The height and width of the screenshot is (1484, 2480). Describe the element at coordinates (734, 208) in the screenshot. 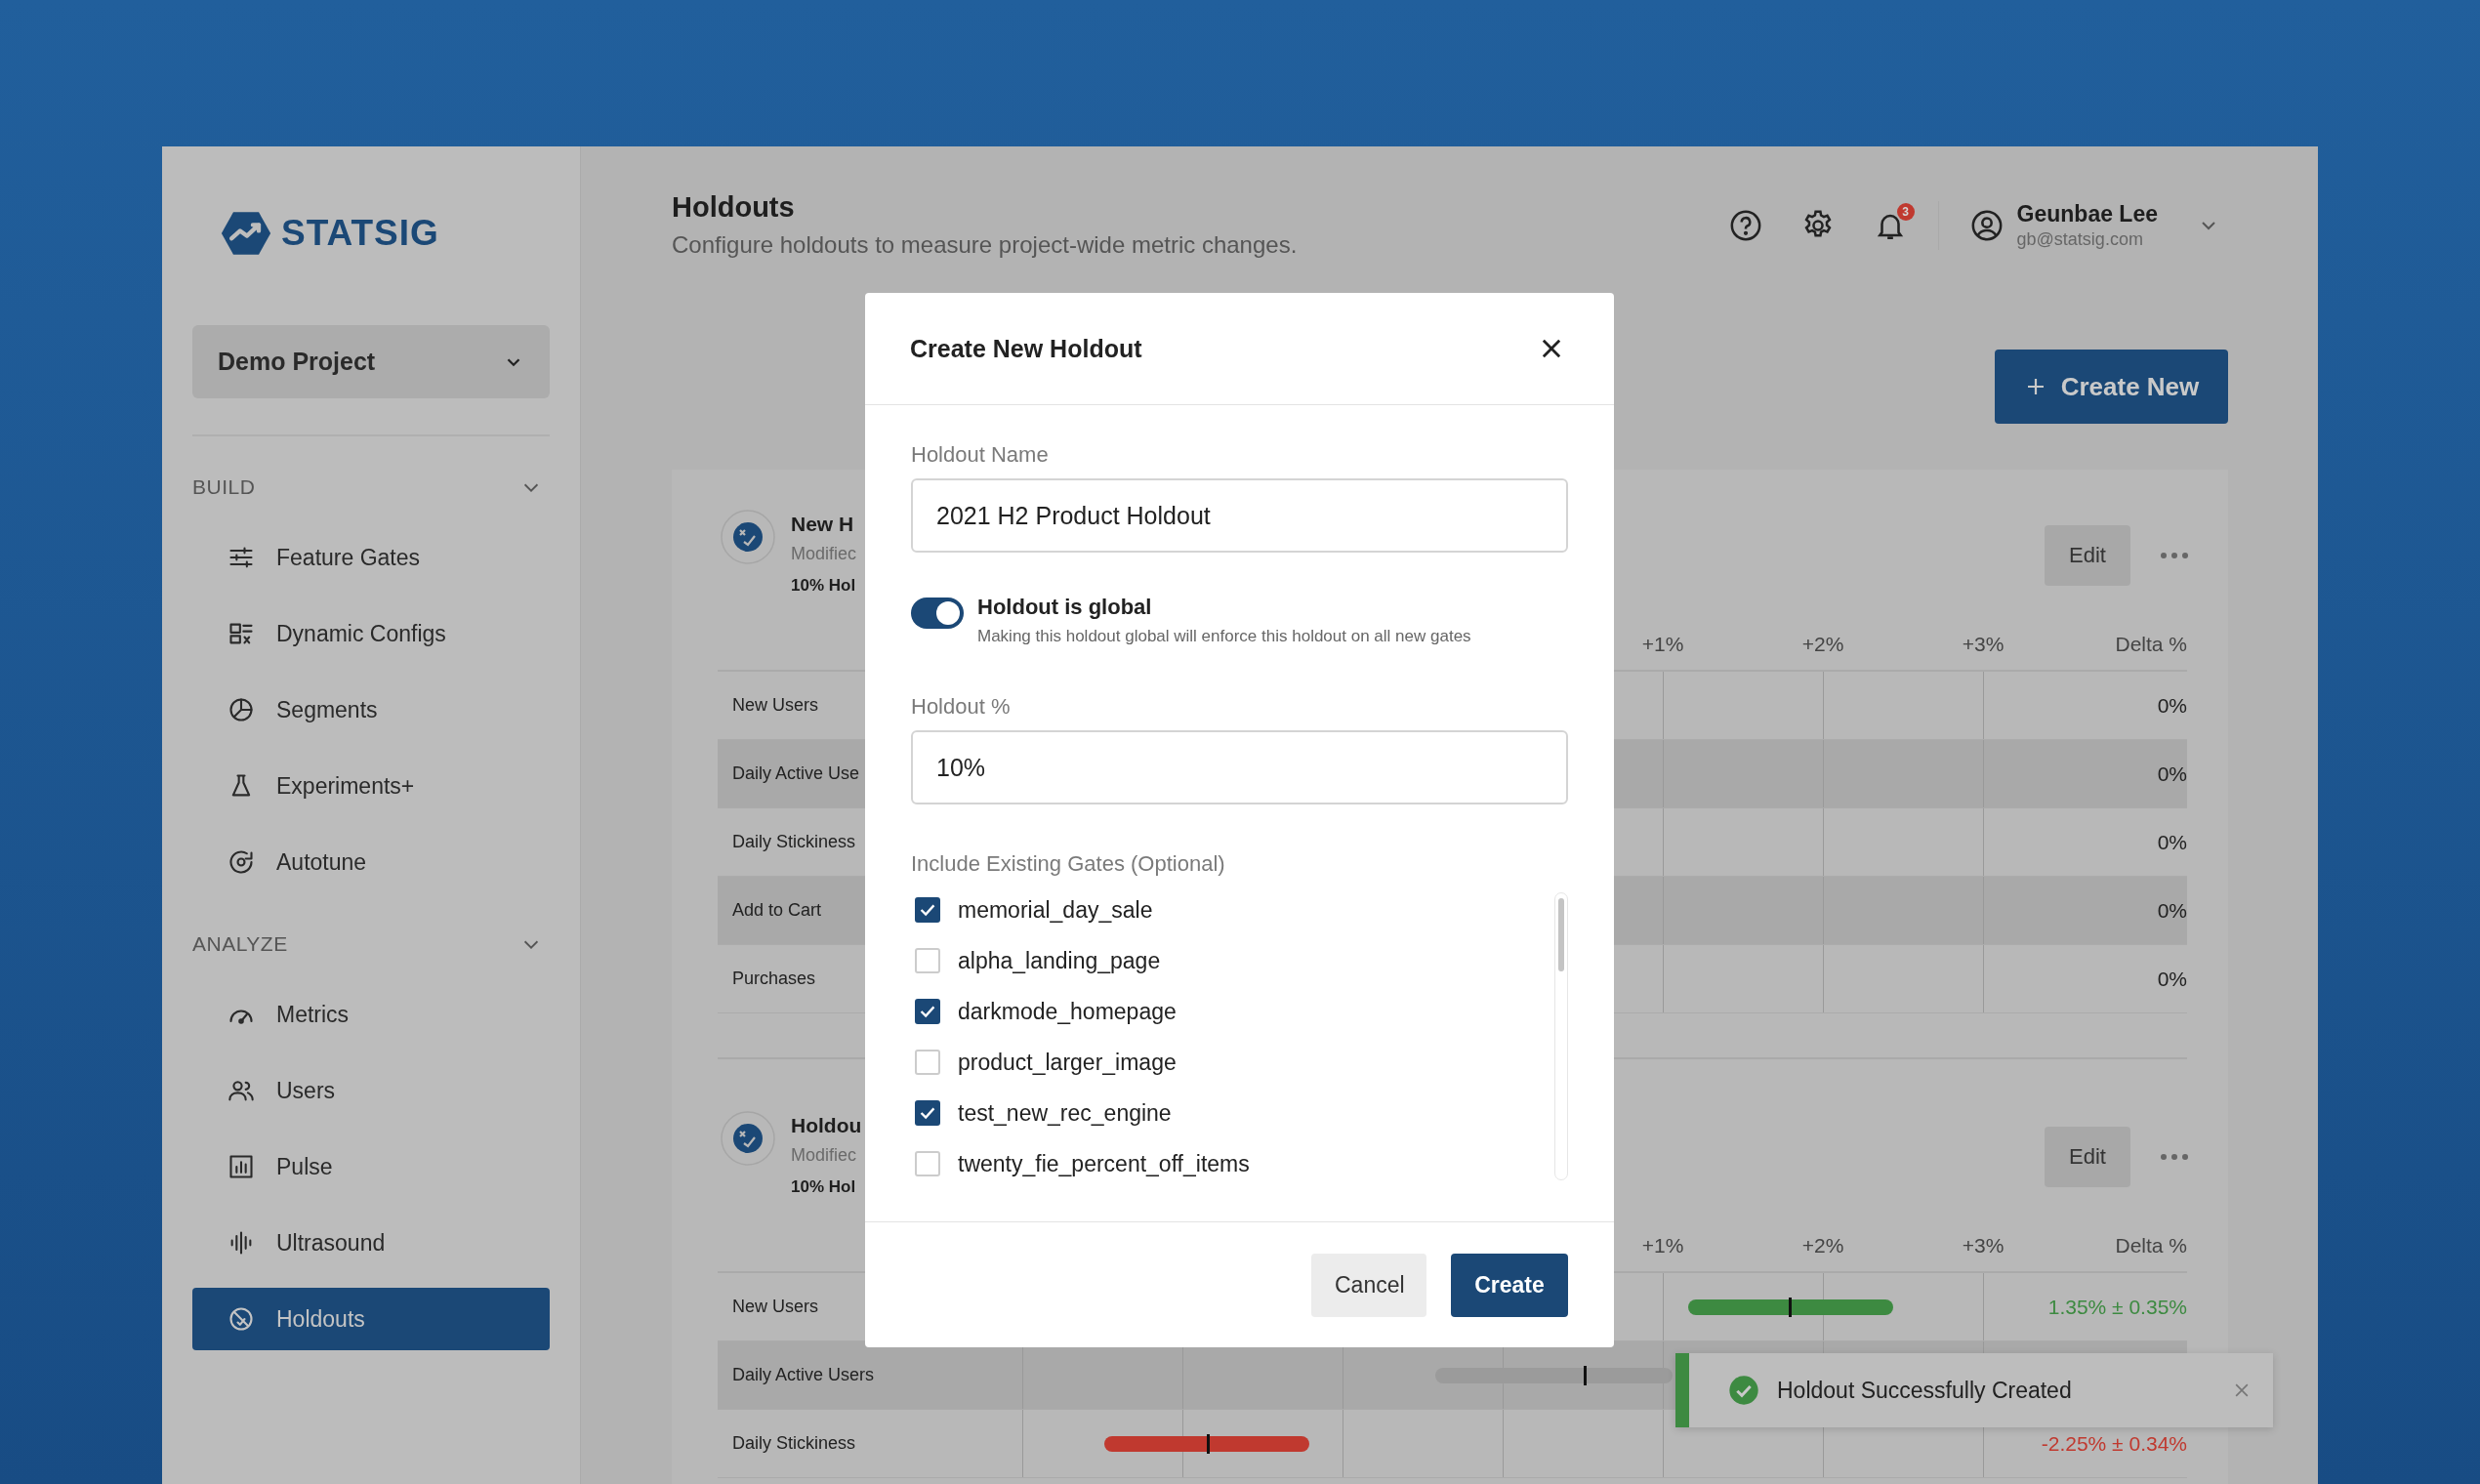

I see `page-title: Holdouts` at that location.